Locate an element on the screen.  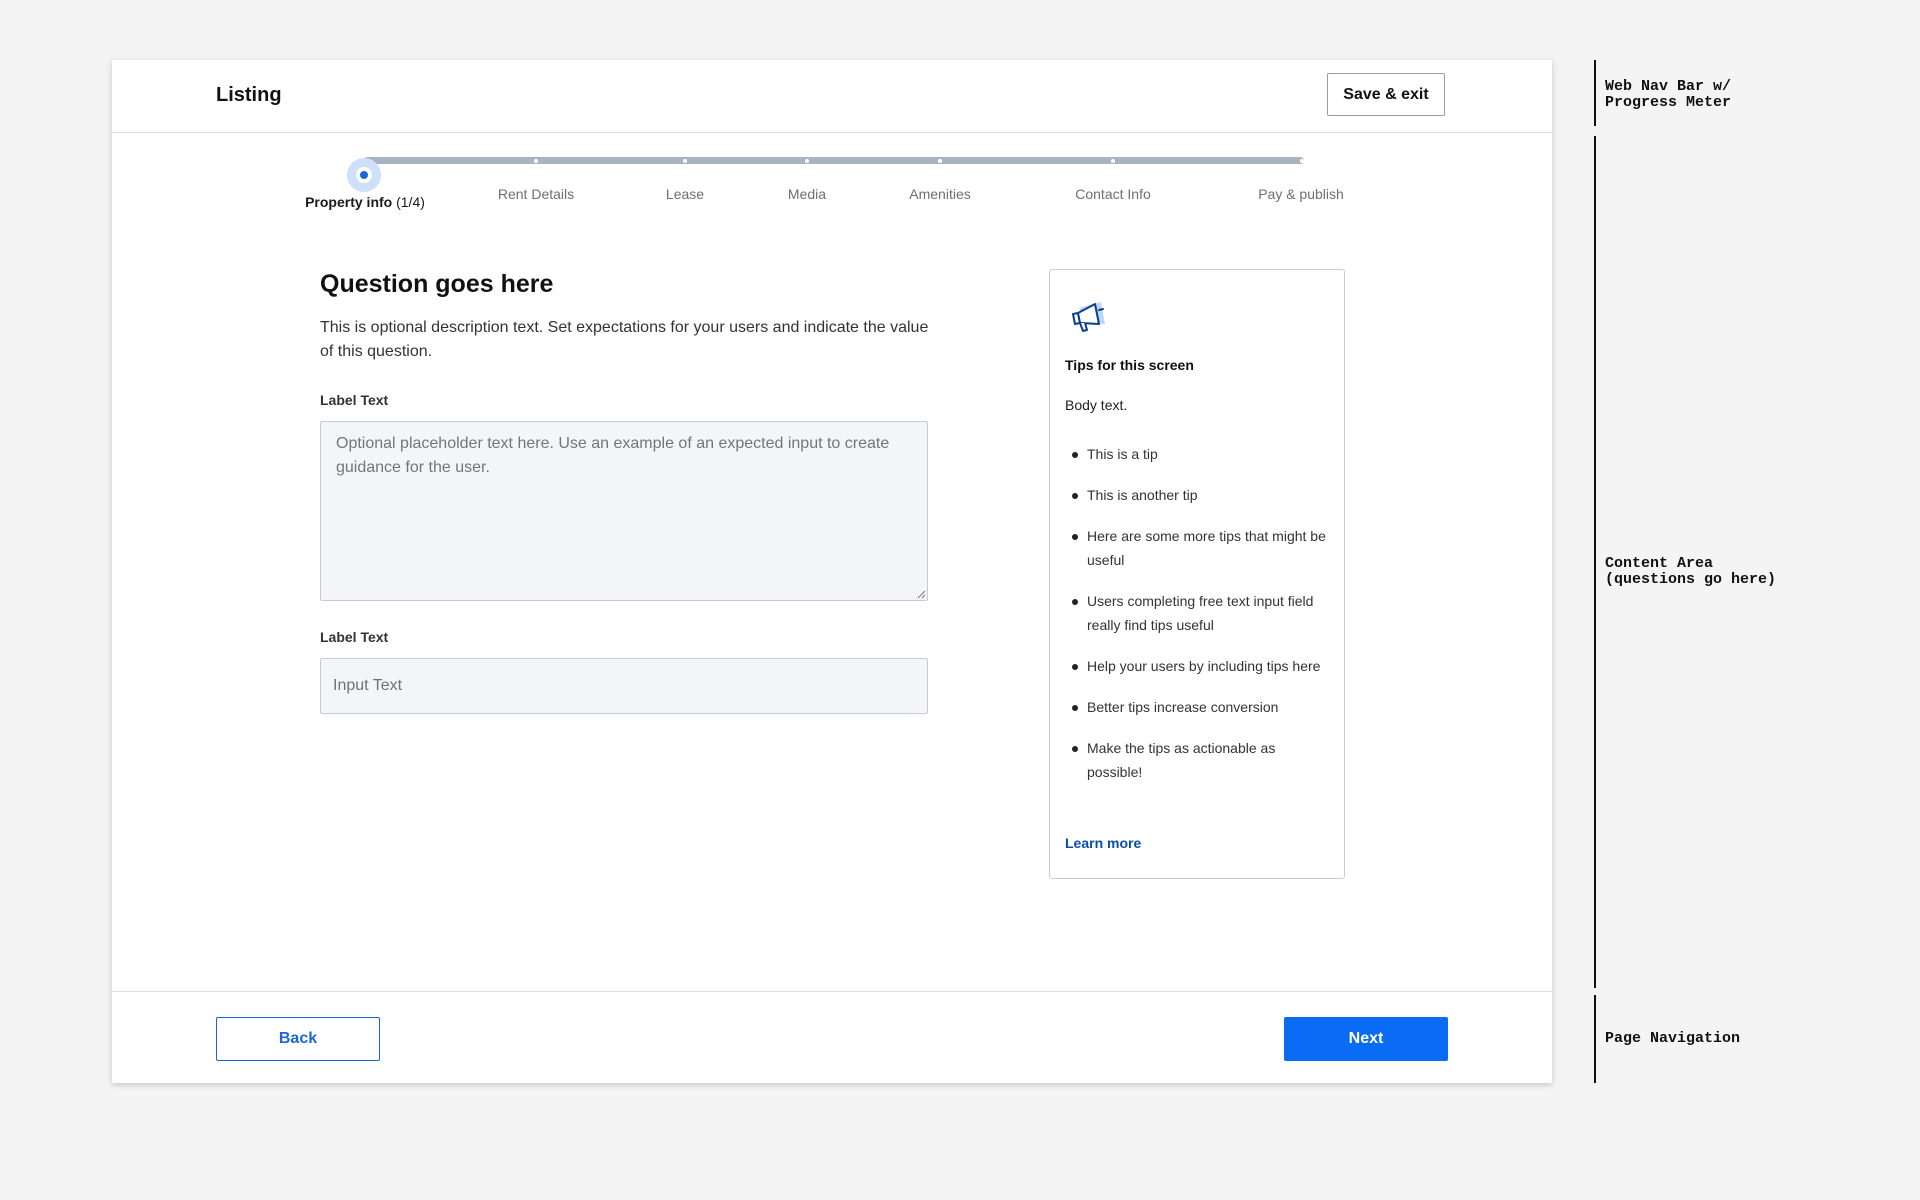
annotation-bracket-nav is located at coordinates (1595, 93).